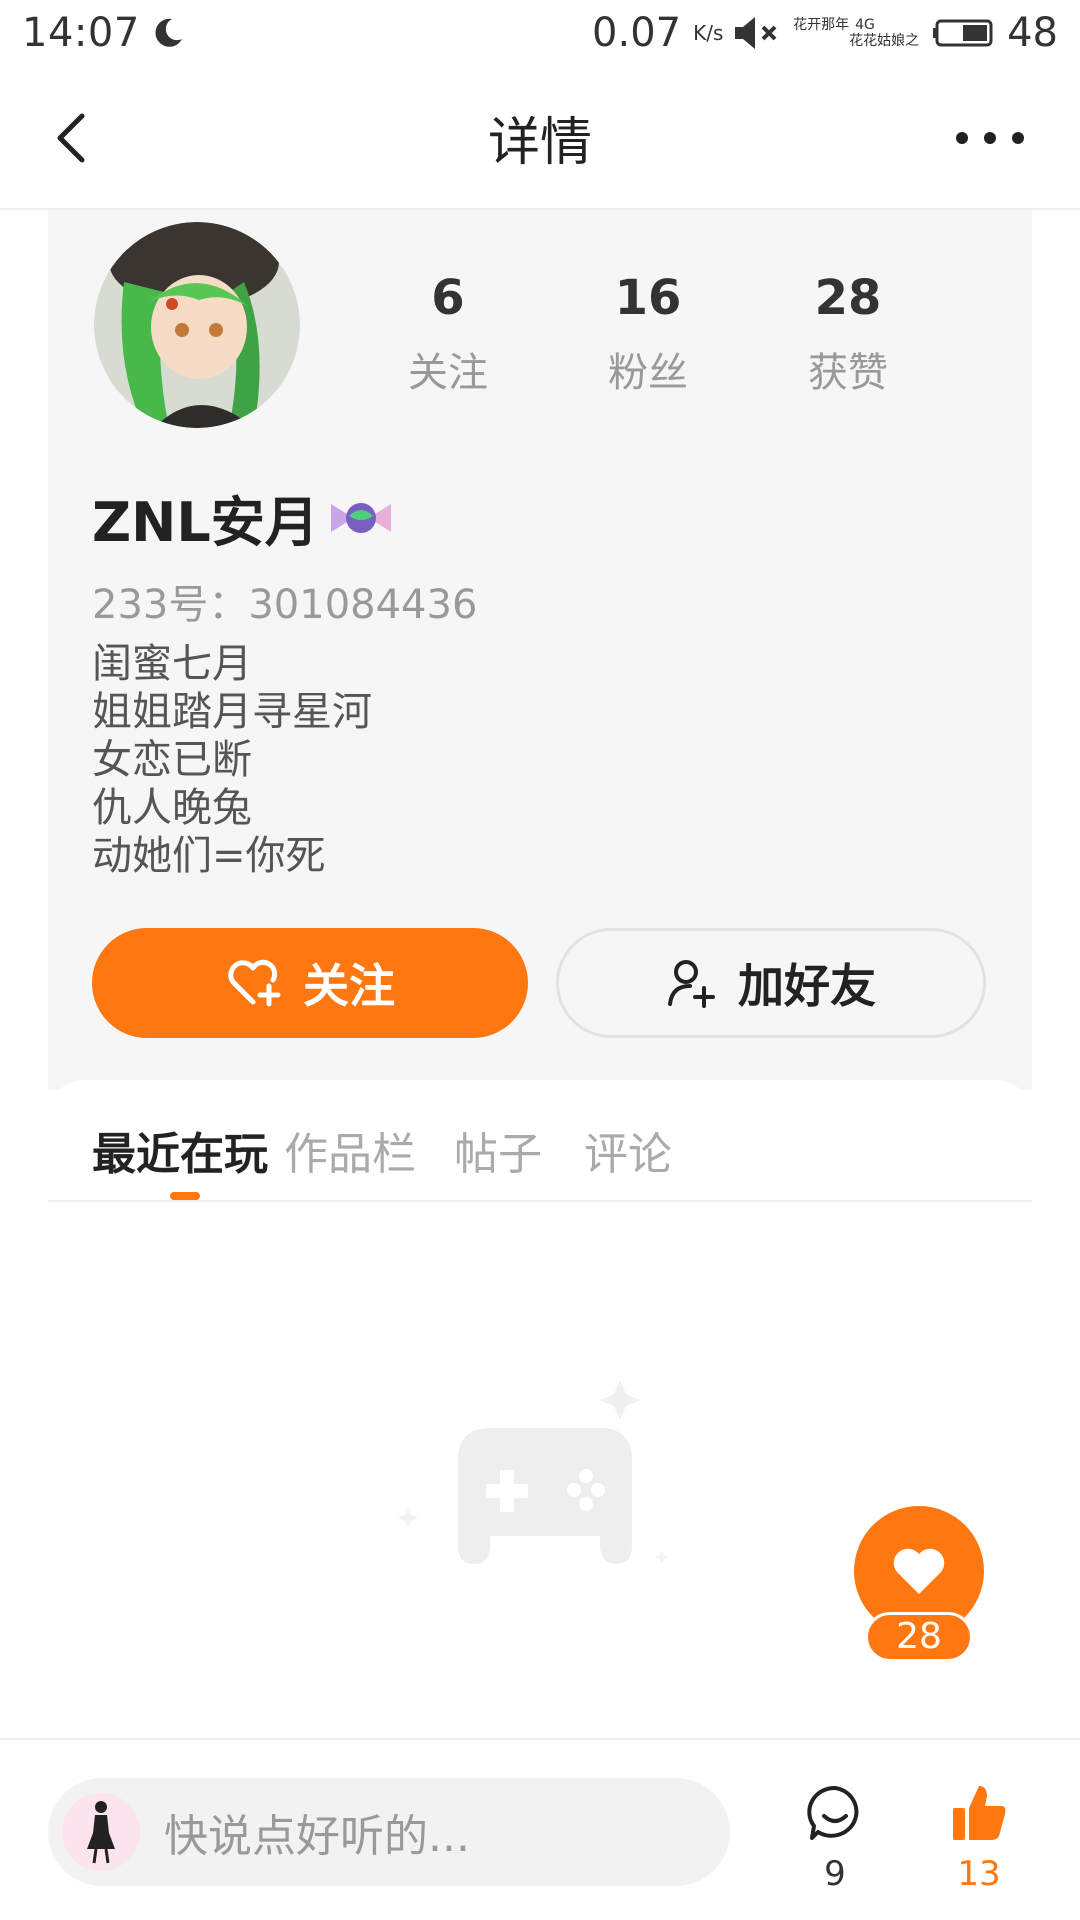 The image size is (1080, 1920). Describe the element at coordinates (884, 41) in the screenshot. I see `carrier-name-2: 花花姑娘之` at that location.